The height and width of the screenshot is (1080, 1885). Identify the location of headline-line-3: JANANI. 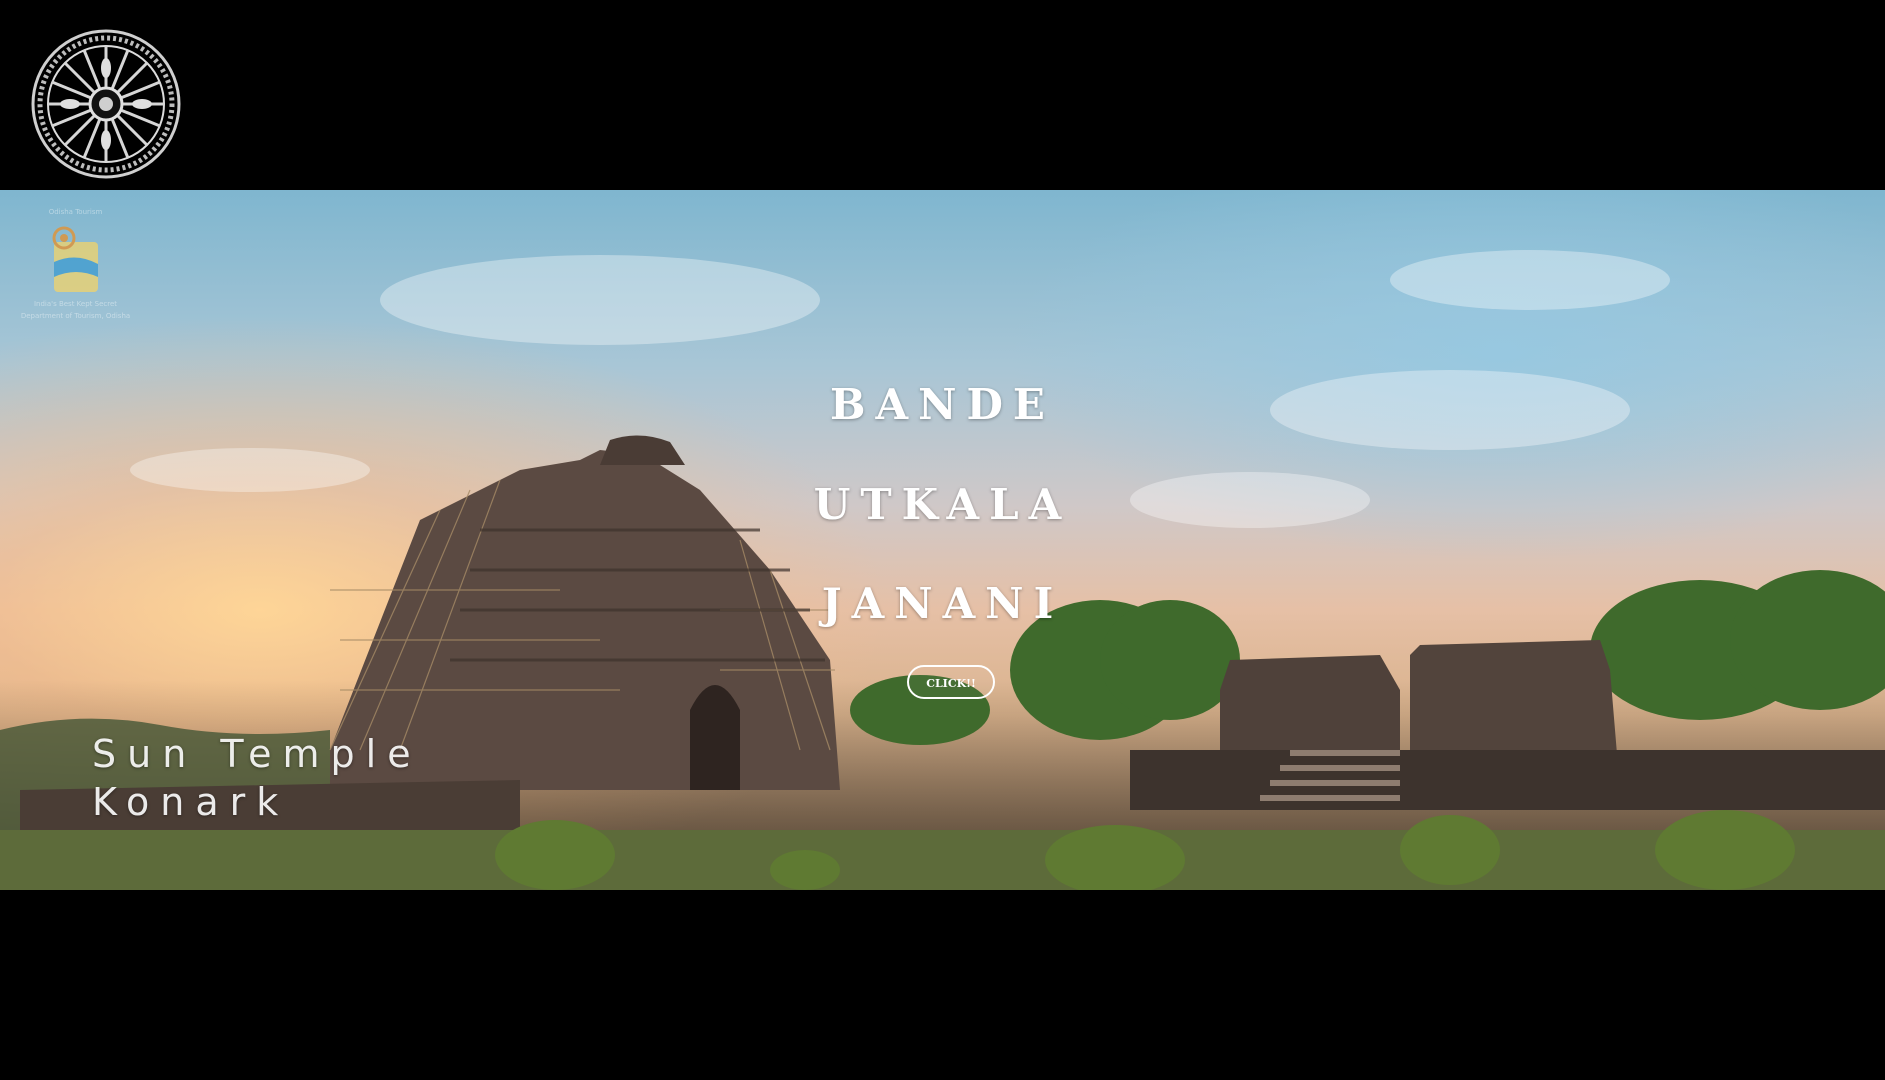
(942, 603).